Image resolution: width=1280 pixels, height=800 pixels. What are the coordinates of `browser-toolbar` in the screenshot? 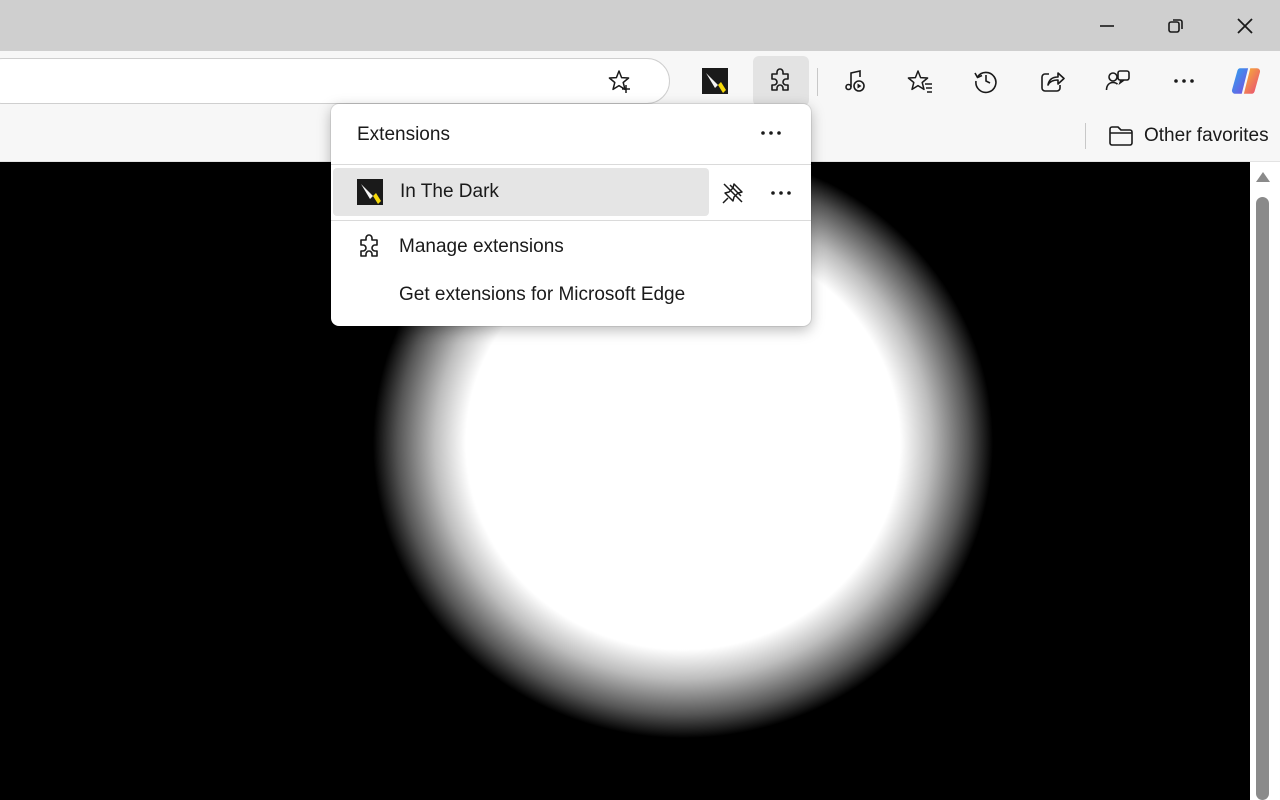 It's located at (640, 81).